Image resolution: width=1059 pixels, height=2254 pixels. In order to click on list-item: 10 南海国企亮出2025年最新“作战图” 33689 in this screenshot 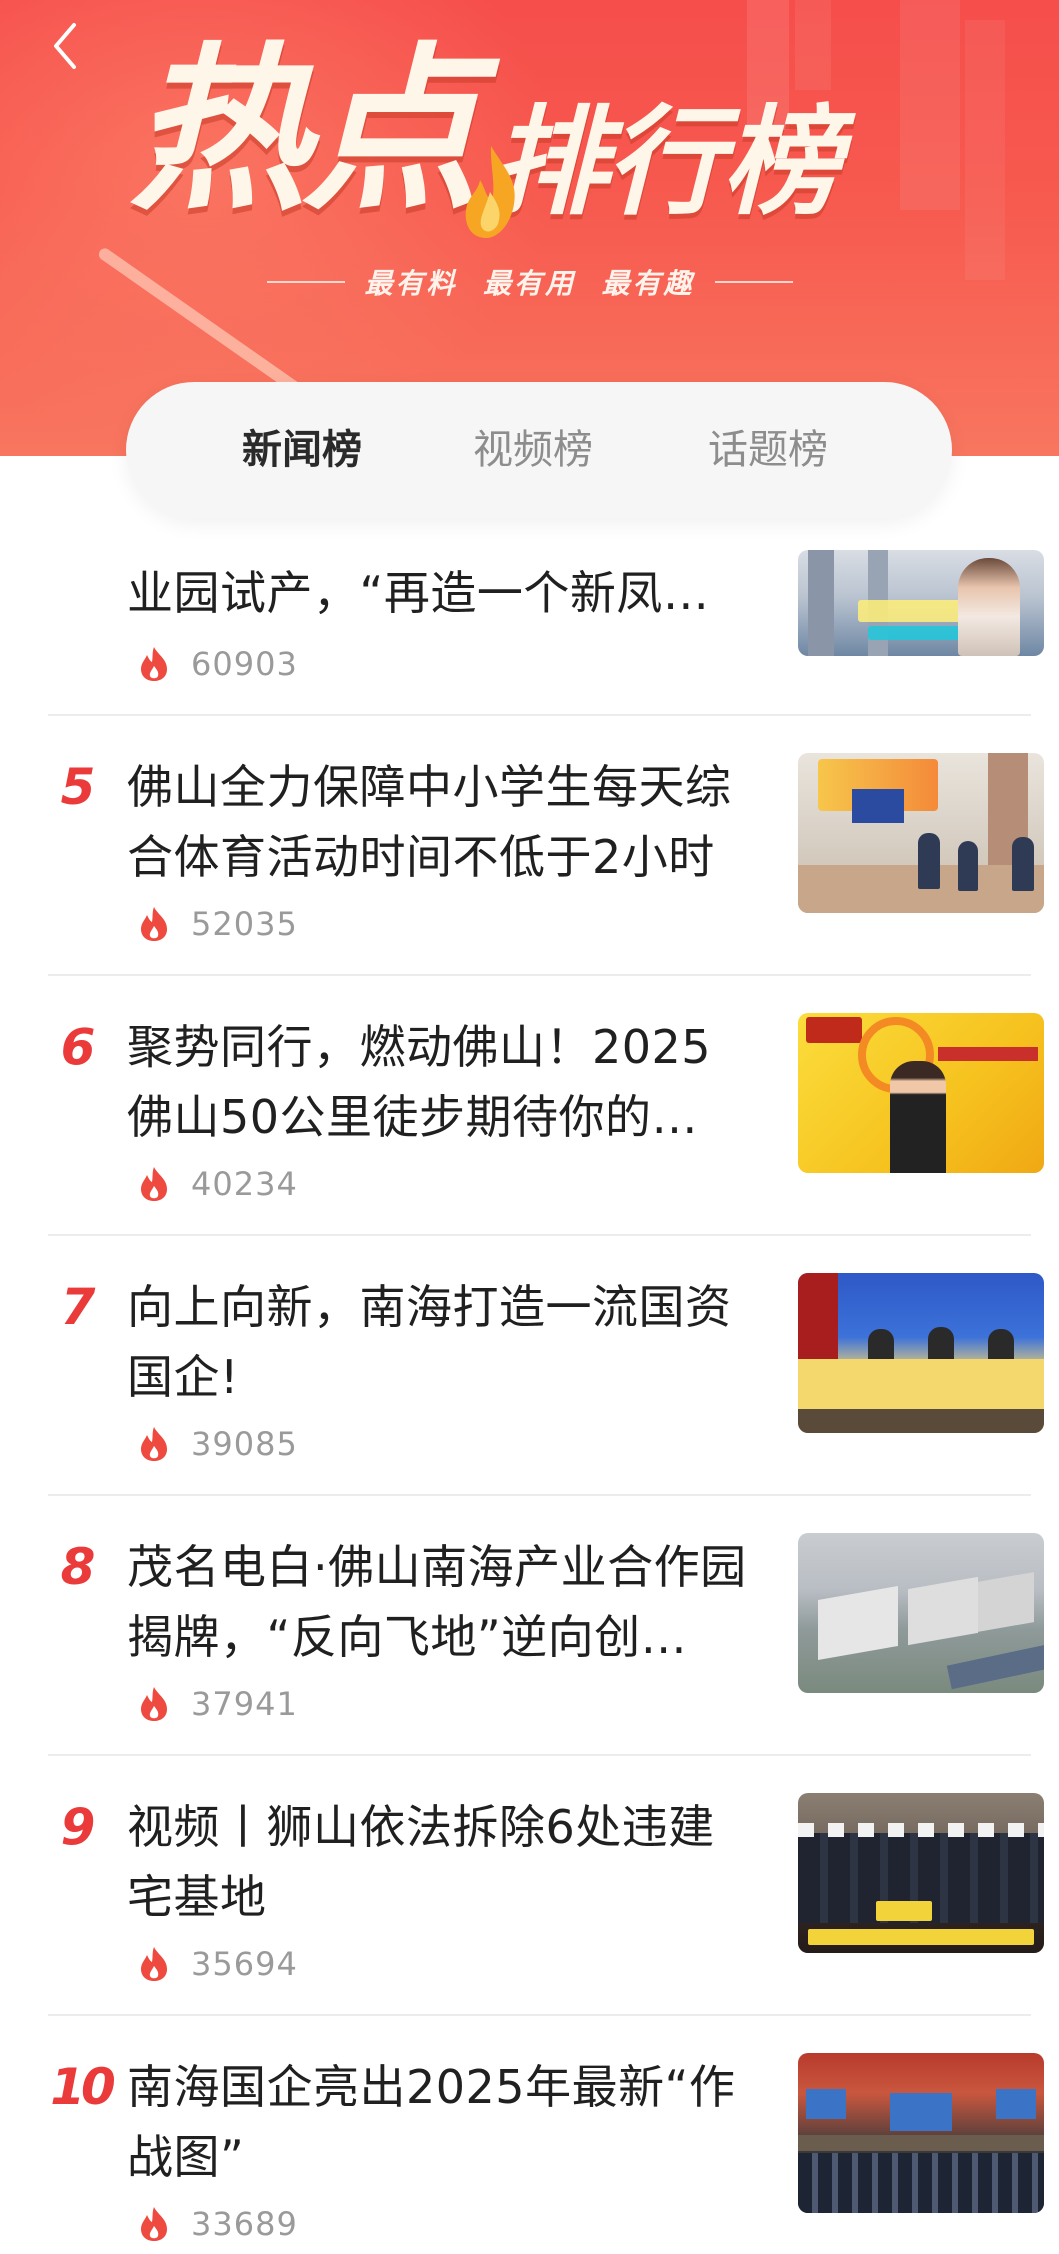, I will do `click(529, 2135)`.